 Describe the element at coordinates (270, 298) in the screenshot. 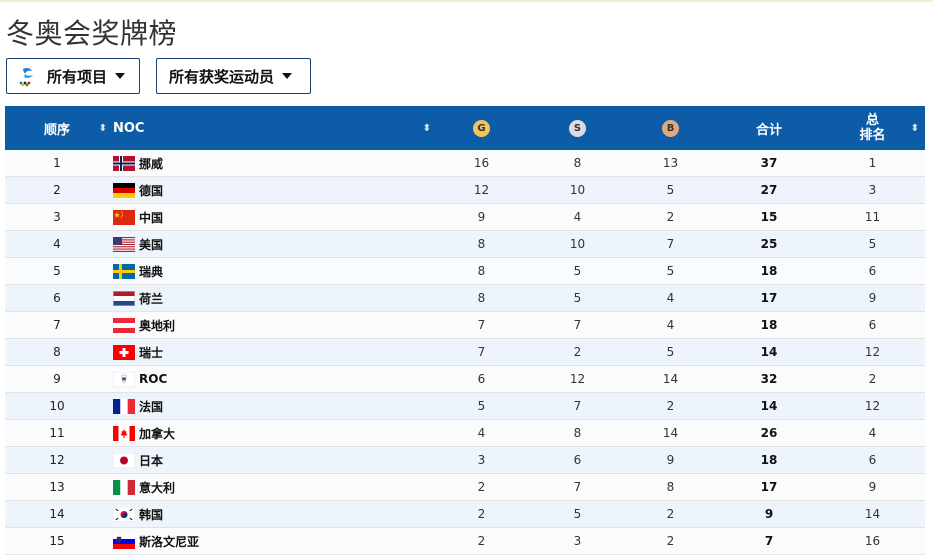

I see `noc-cell: 荷兰` at that location.